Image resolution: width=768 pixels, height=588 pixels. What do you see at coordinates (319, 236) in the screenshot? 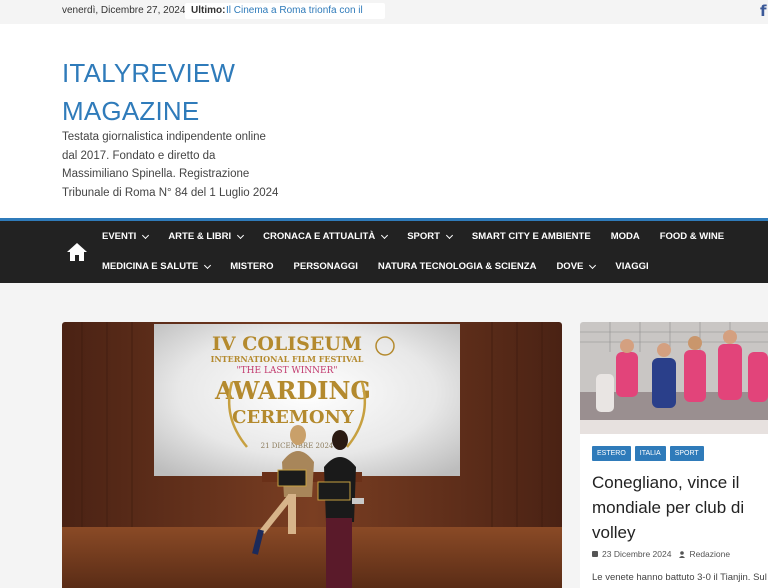
I see `nav-item-label: CRONACA E ATTUALITÀ` at bounding box center [319, 236].